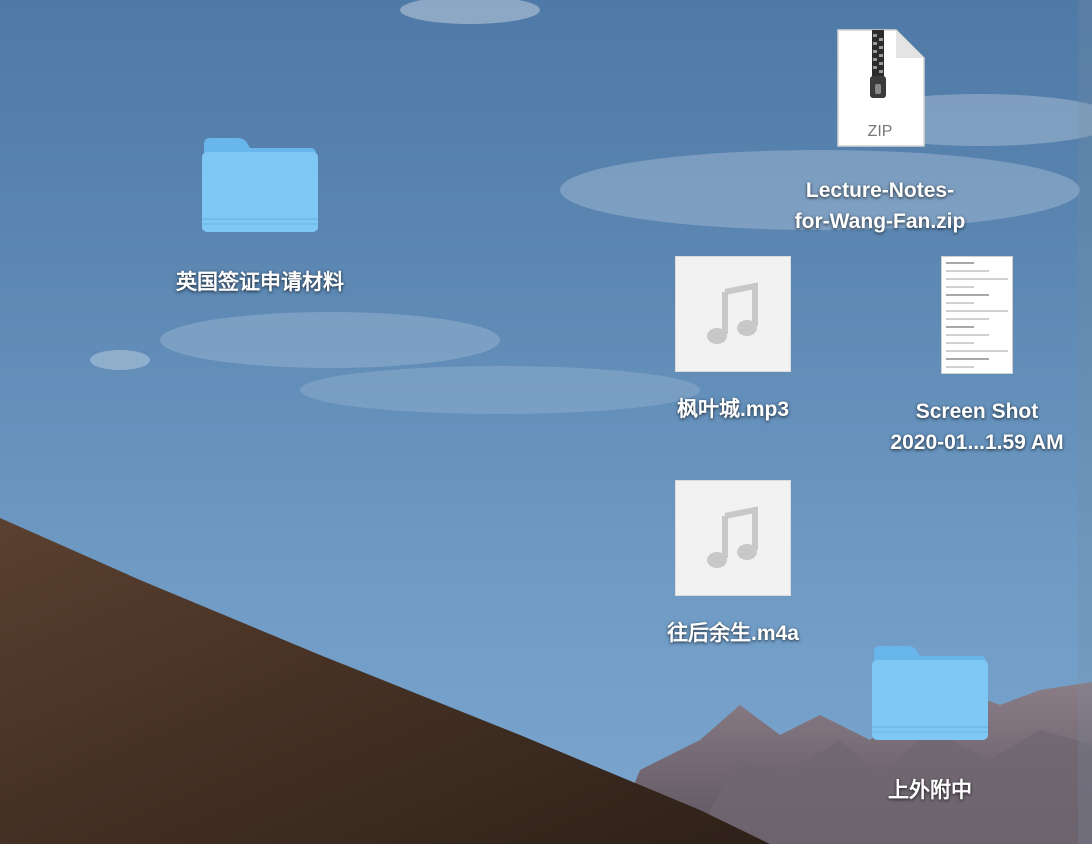 Image resolution: width=1092 pixels, height=844 pixels. What do you see at coordinates (880, 221) in the screenshot?
I see `icon-label-line-2: for-Wang-Fan.zip` at bounding box center [880, 221].